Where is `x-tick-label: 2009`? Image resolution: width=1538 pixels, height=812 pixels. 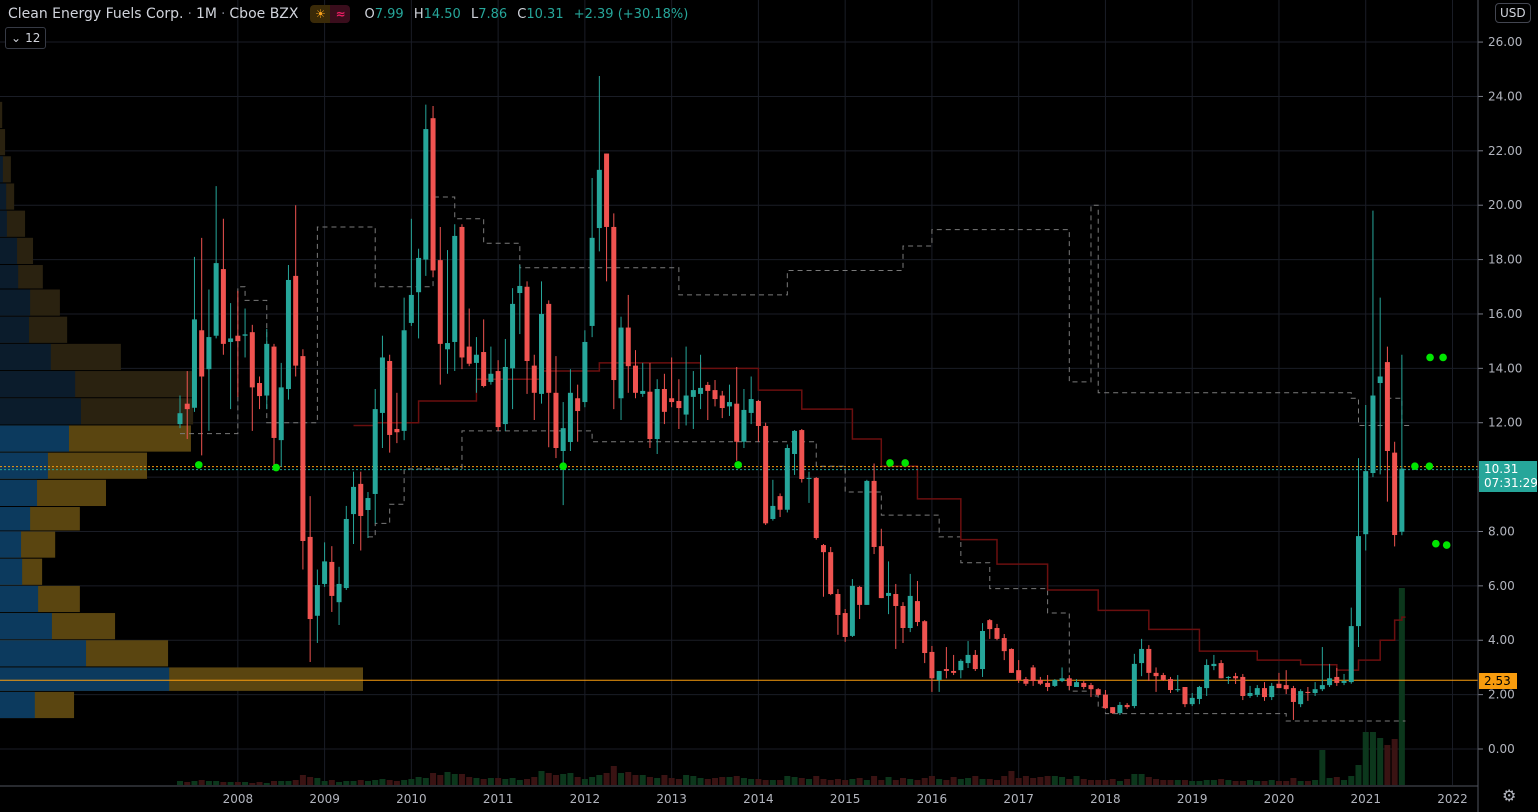
x-tick-label: 2009 is located at coordinates (324, 799).